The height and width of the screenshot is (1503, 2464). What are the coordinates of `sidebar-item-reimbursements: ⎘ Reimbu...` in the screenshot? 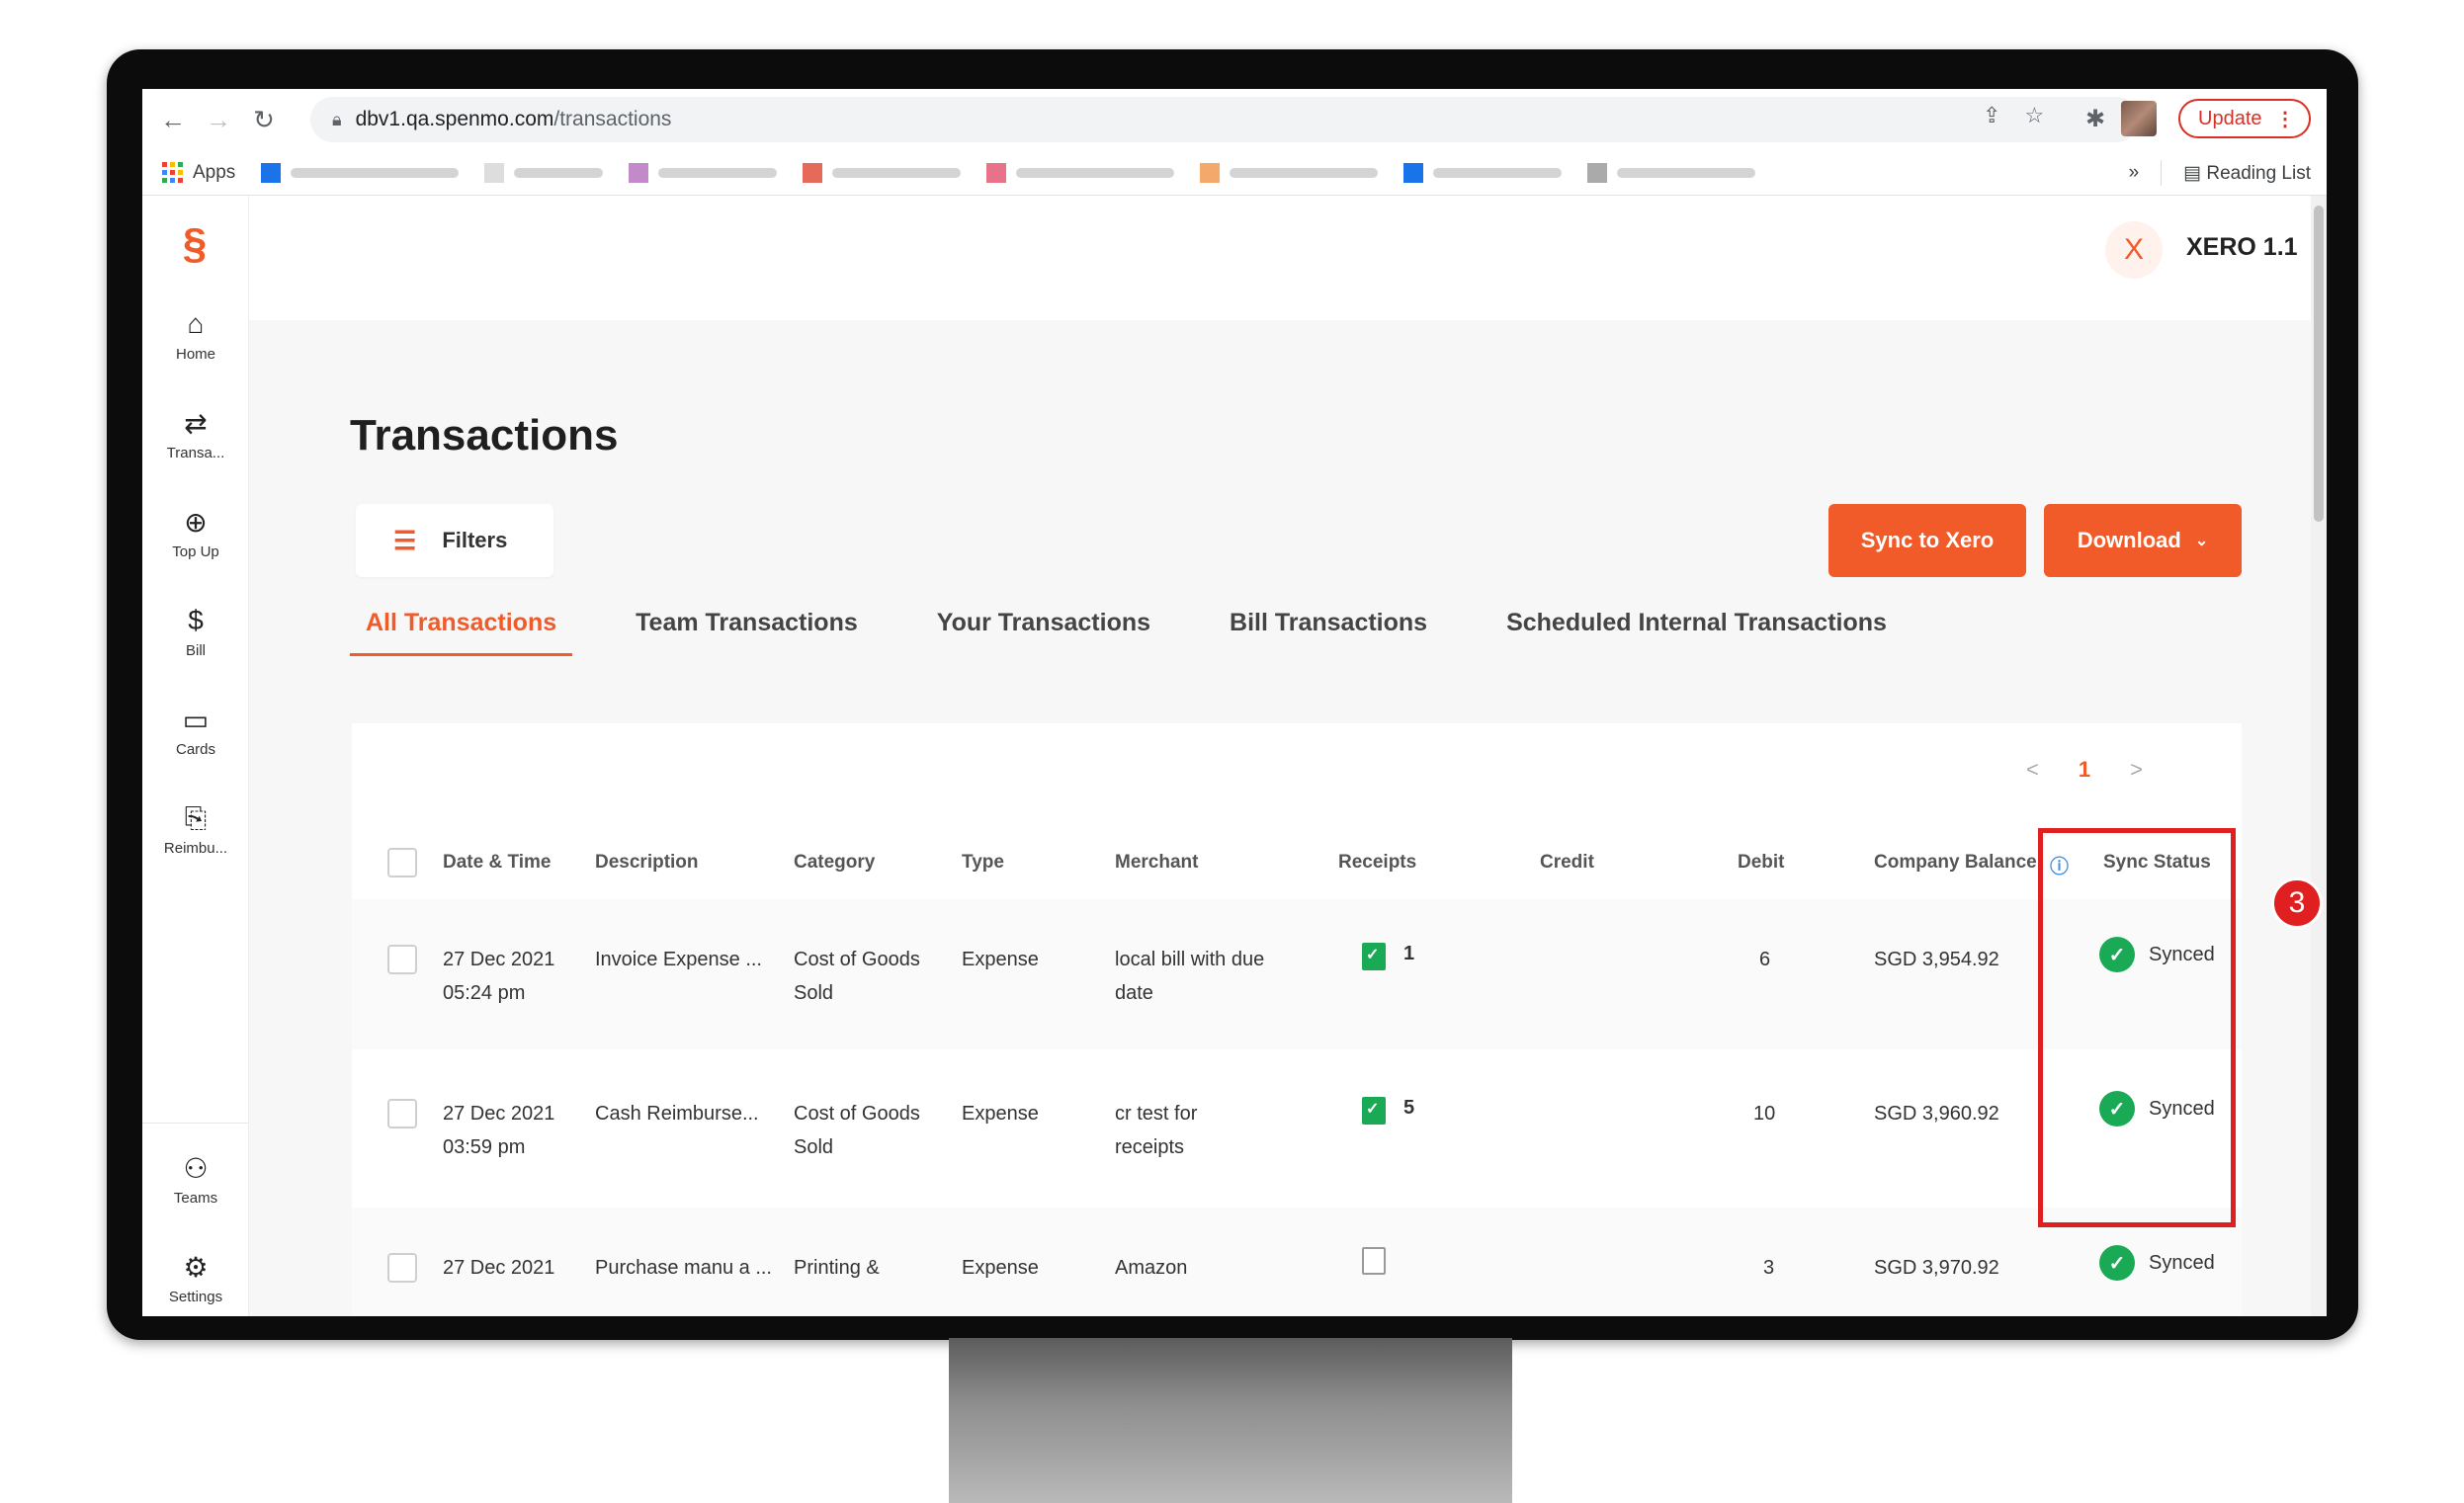 It's located at (195, 830).